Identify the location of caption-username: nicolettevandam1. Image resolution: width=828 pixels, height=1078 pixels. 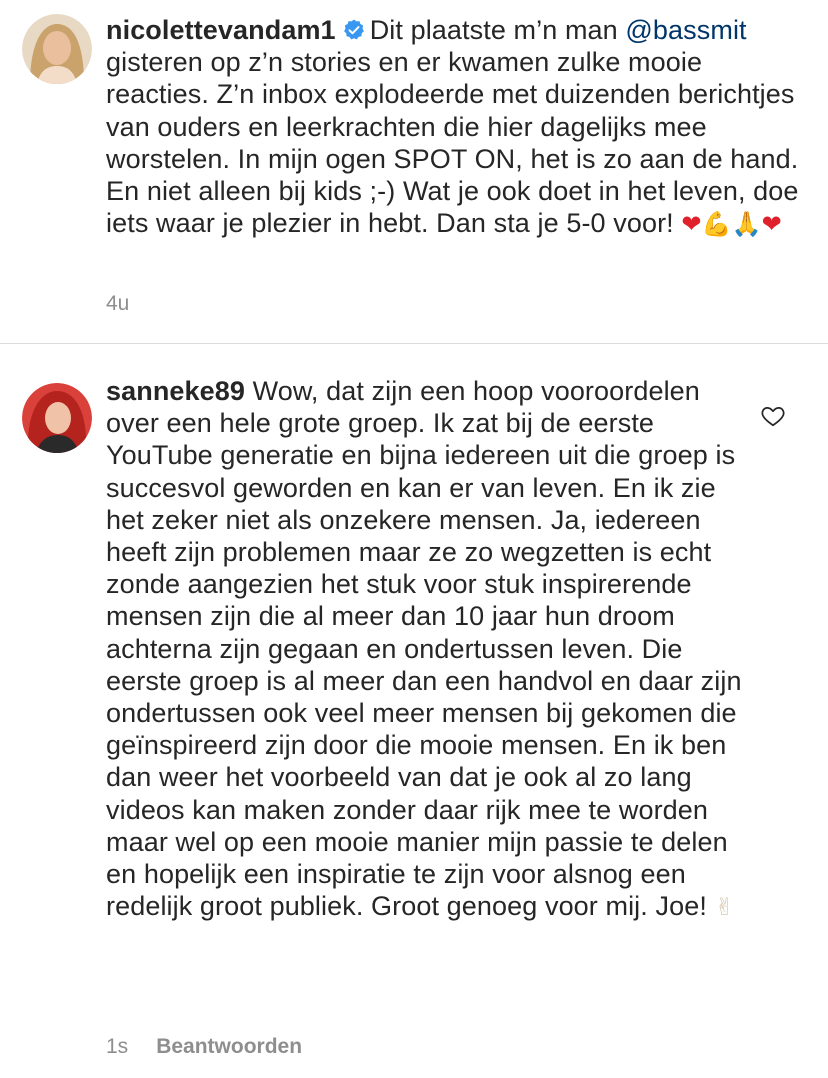
(221, 30).